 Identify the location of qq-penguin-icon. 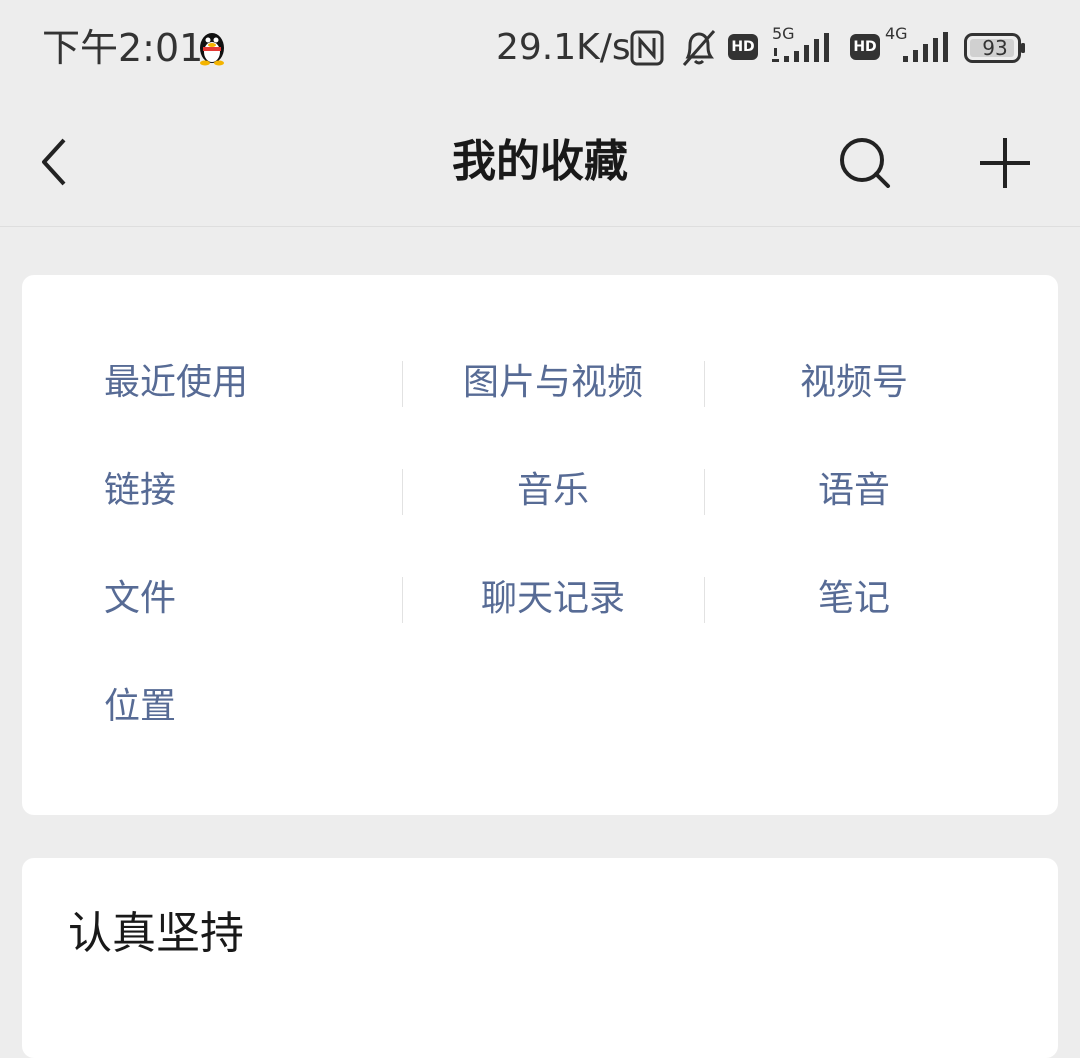
(212, 49).